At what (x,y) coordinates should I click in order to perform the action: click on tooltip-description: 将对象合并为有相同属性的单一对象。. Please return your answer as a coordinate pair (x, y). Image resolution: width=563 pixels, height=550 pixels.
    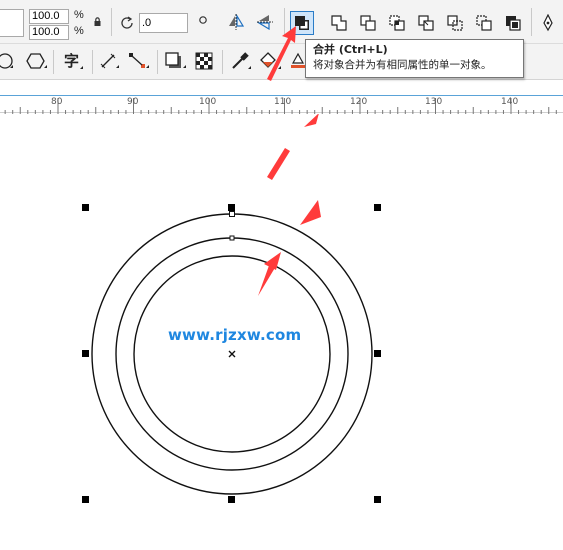
    Looking at the image, I should click on (402, 65).